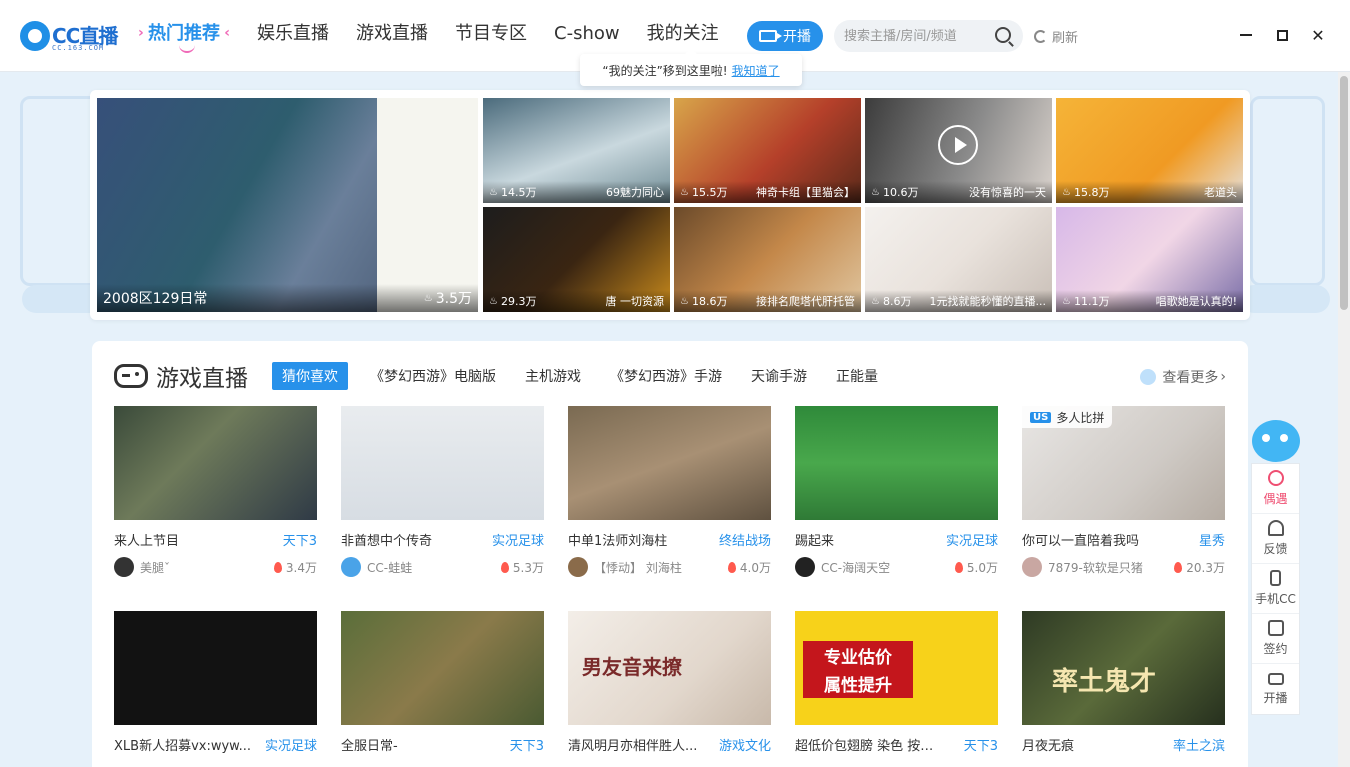  What do you see at coordinates (491, 35) in the screenshot?
I see `nav-programs: 节目专区` at bounding box center [491, 35].